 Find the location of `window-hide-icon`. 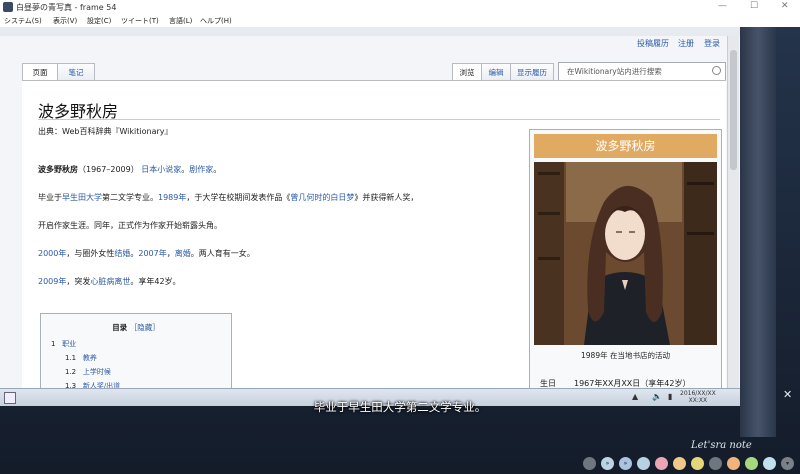

window-hide-icon is located at coordinates (733, 463).